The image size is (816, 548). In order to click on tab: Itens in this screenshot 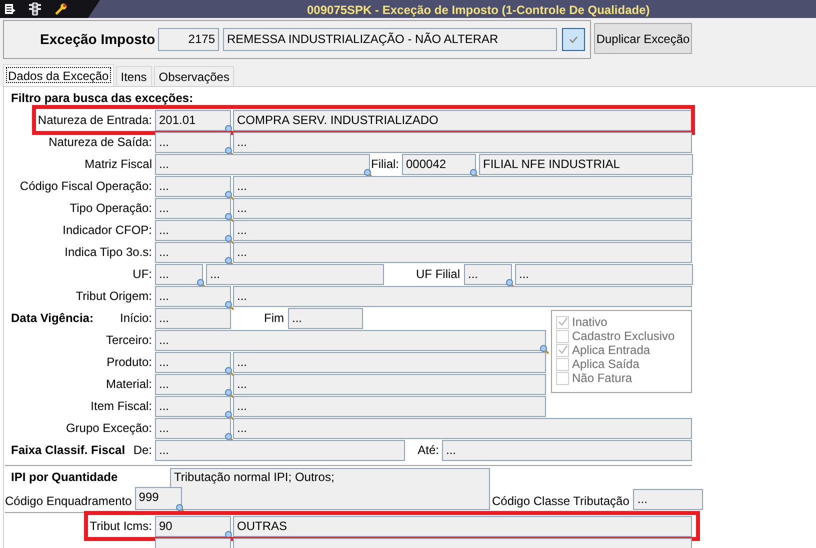, I will do `click(134, 76)`.